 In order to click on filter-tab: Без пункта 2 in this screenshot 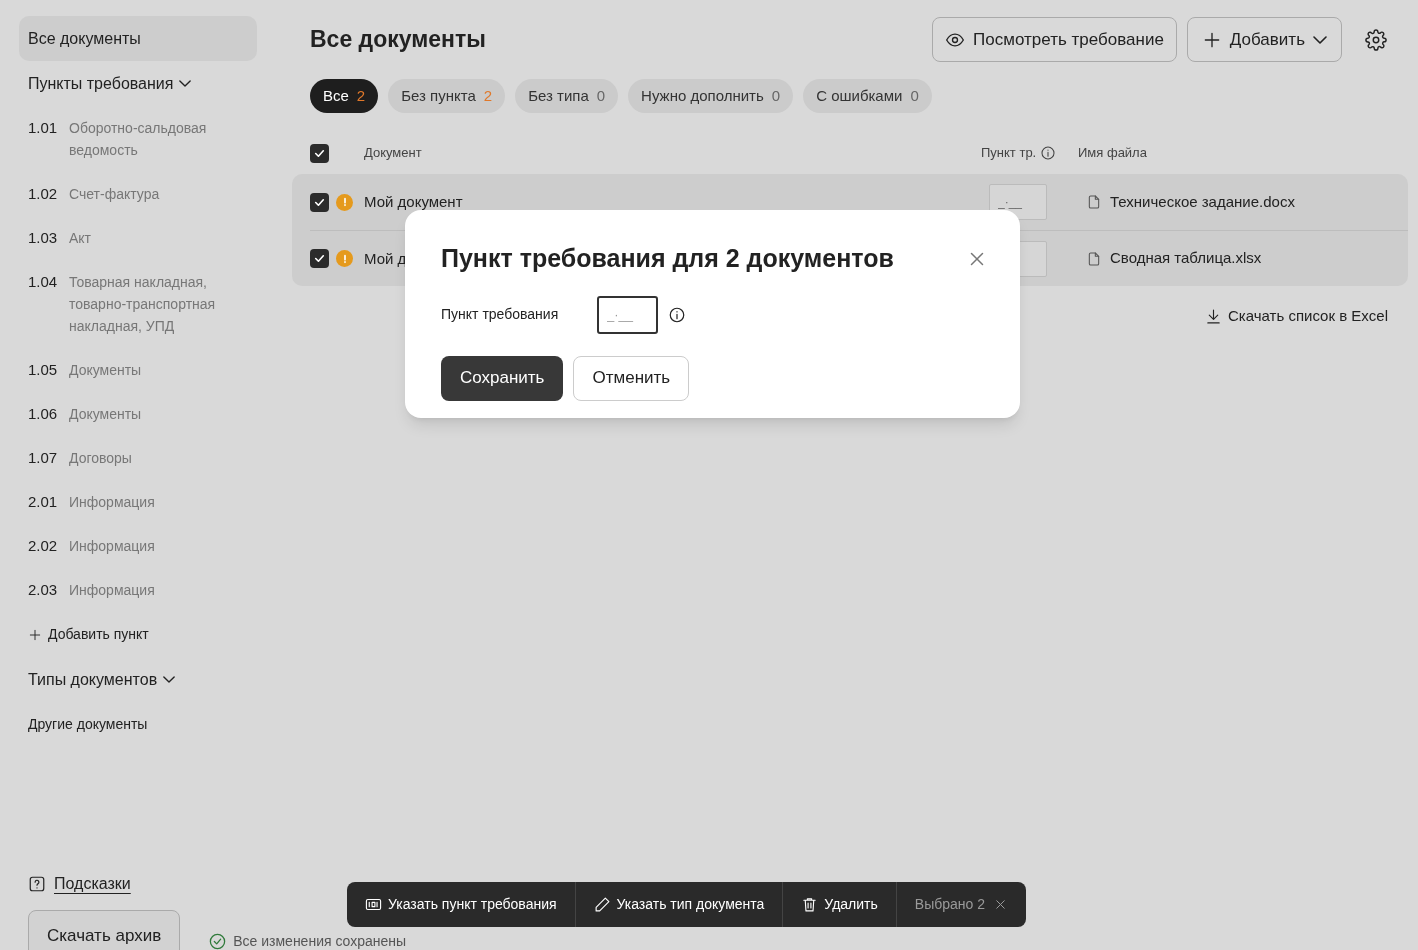, I will do `click(447, 96)`.